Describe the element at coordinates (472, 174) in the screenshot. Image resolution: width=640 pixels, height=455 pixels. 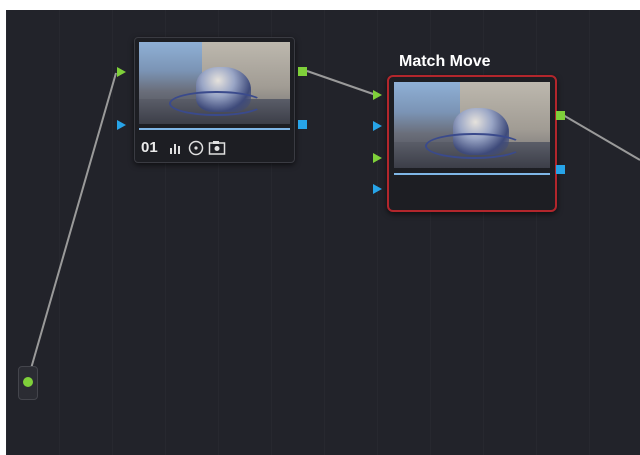
I see `match-move-divider` at that location.